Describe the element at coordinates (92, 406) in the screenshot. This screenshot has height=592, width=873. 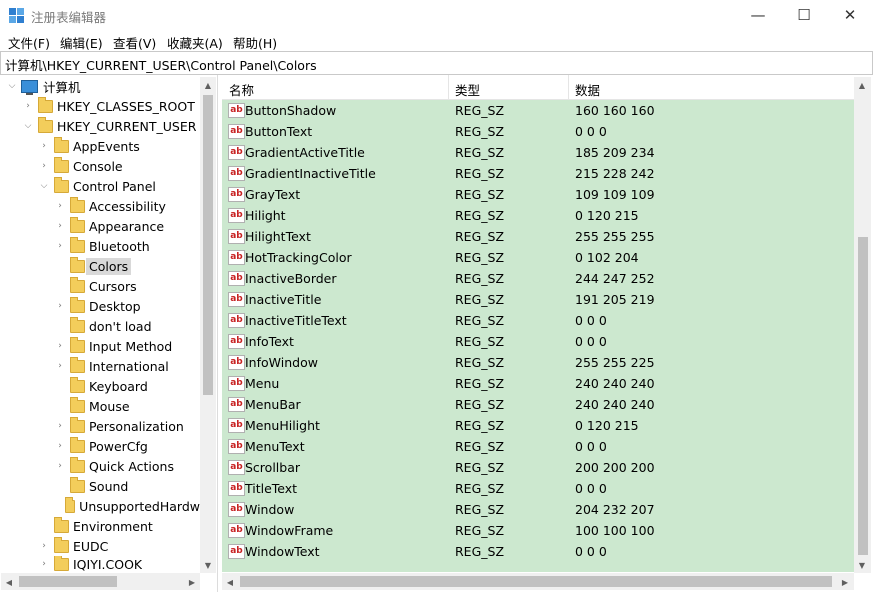
I see `tree-item-mouse: Mouse` at that location.